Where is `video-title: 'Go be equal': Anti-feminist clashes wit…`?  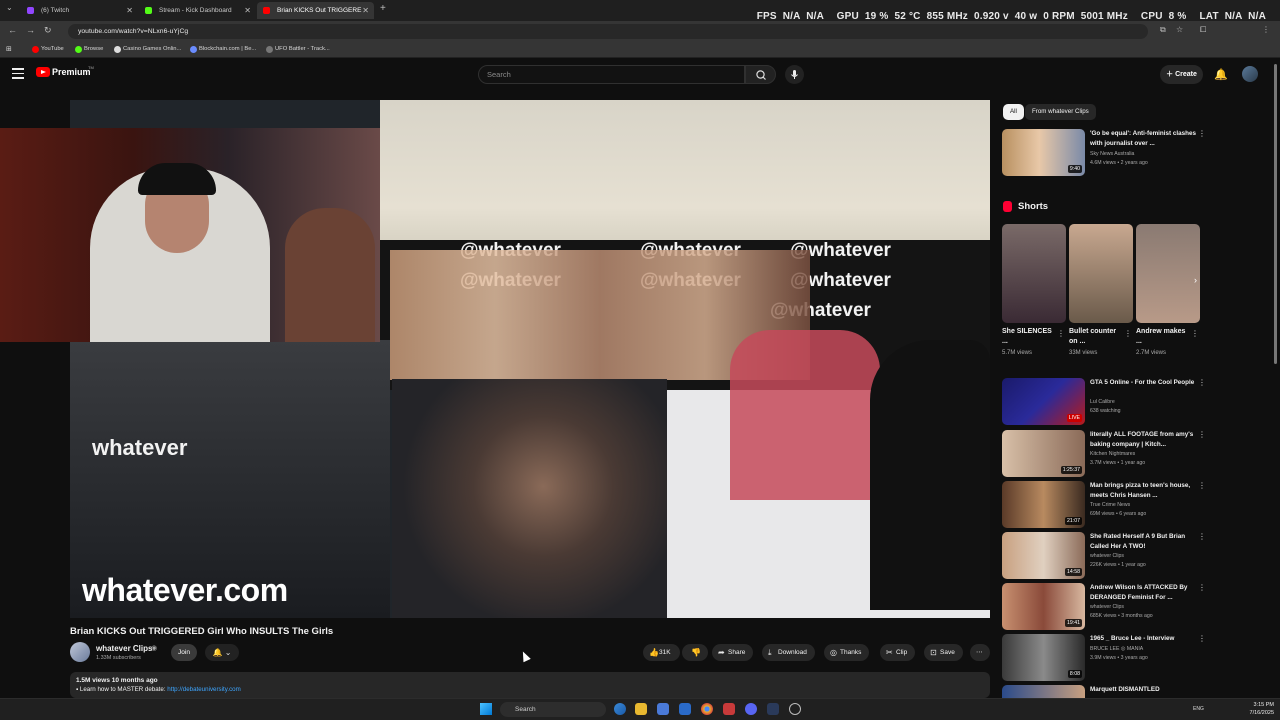 video-title: 'Go be equal': Anti-feminist clashes wit… is located at coordinates (1144, 138).